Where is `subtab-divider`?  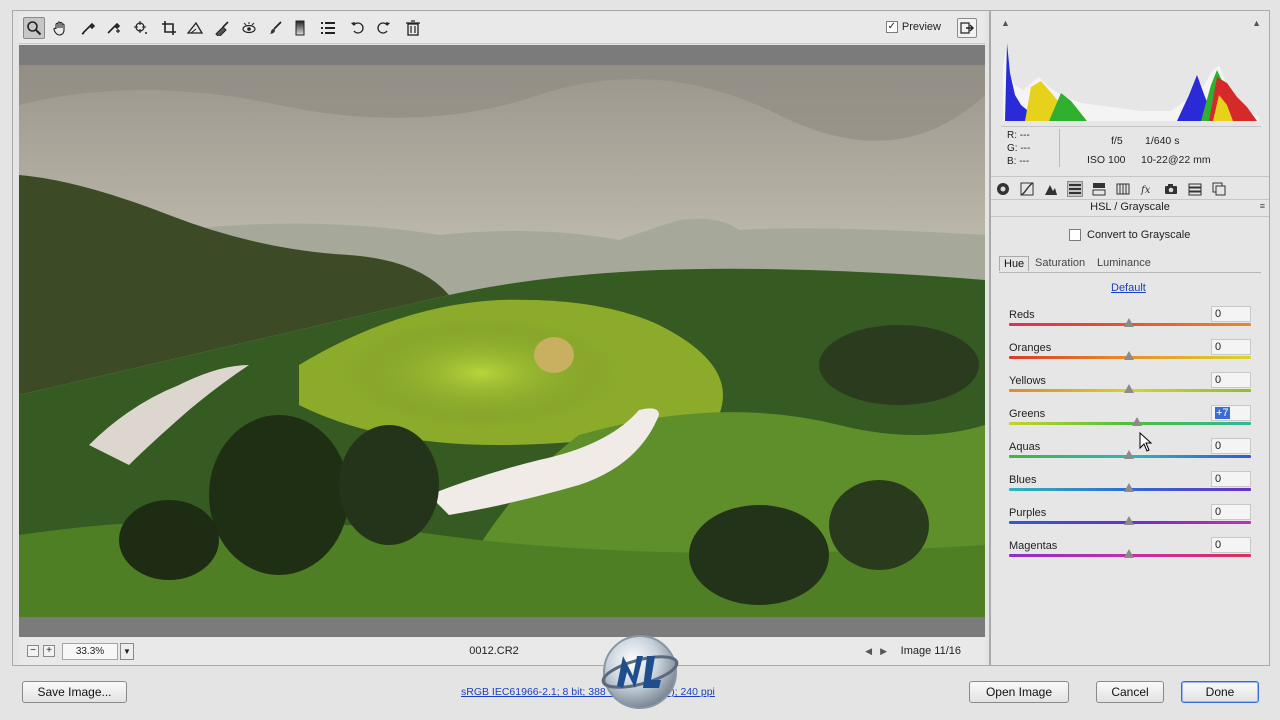 subtab-divider is located at coordinates (1130, 272).